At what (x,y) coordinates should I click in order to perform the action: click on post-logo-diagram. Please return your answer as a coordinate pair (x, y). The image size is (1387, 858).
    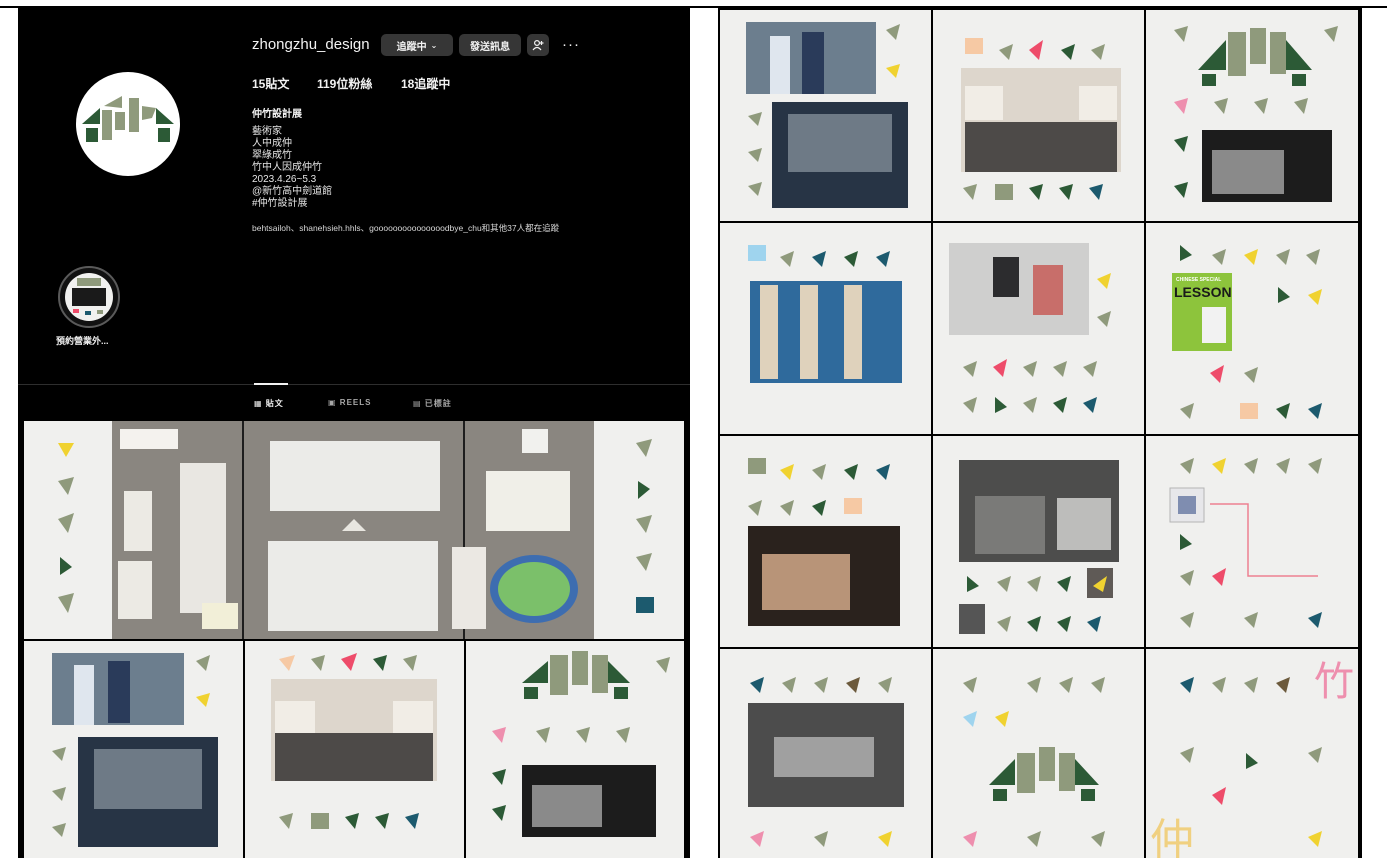
    Looking at the image, I should click on (1252, 541).